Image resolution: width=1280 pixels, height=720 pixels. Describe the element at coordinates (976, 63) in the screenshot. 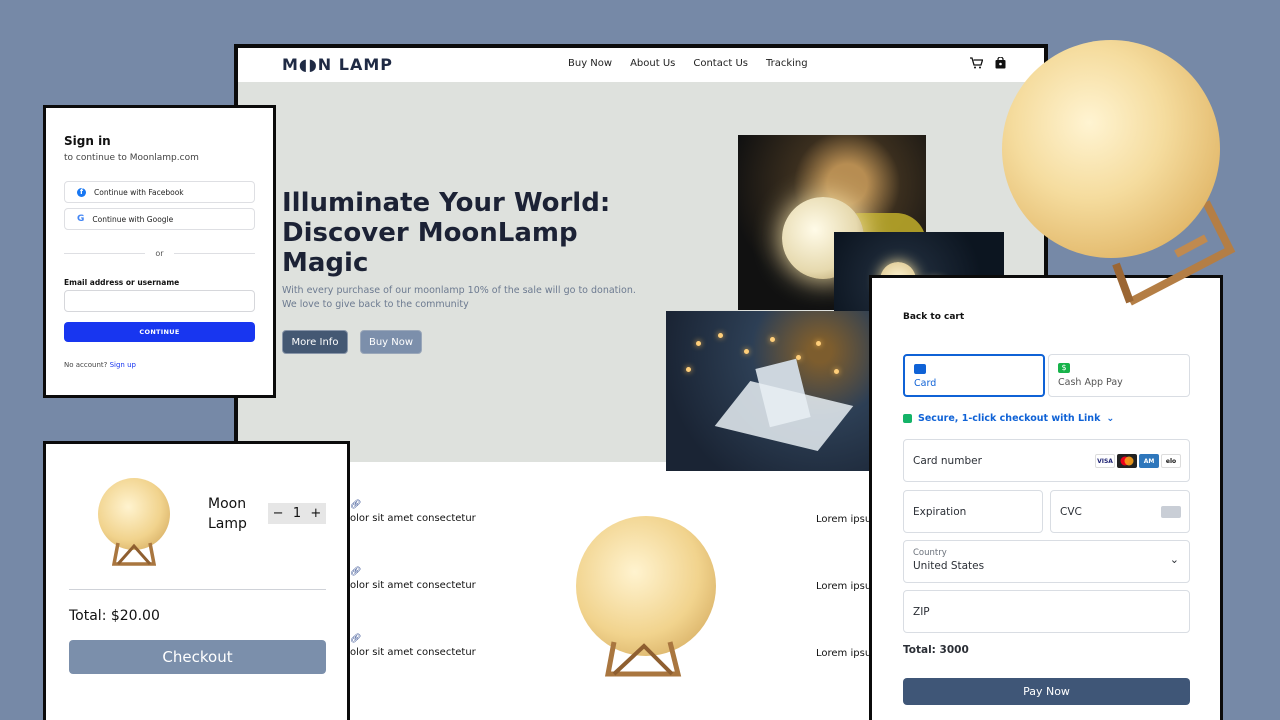

I see `cart-icon` at that location.